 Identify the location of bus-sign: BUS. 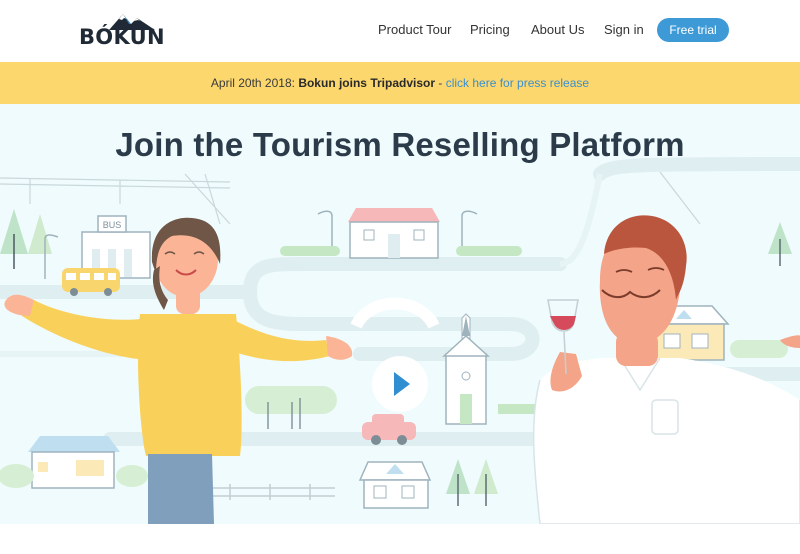
(112, 225).